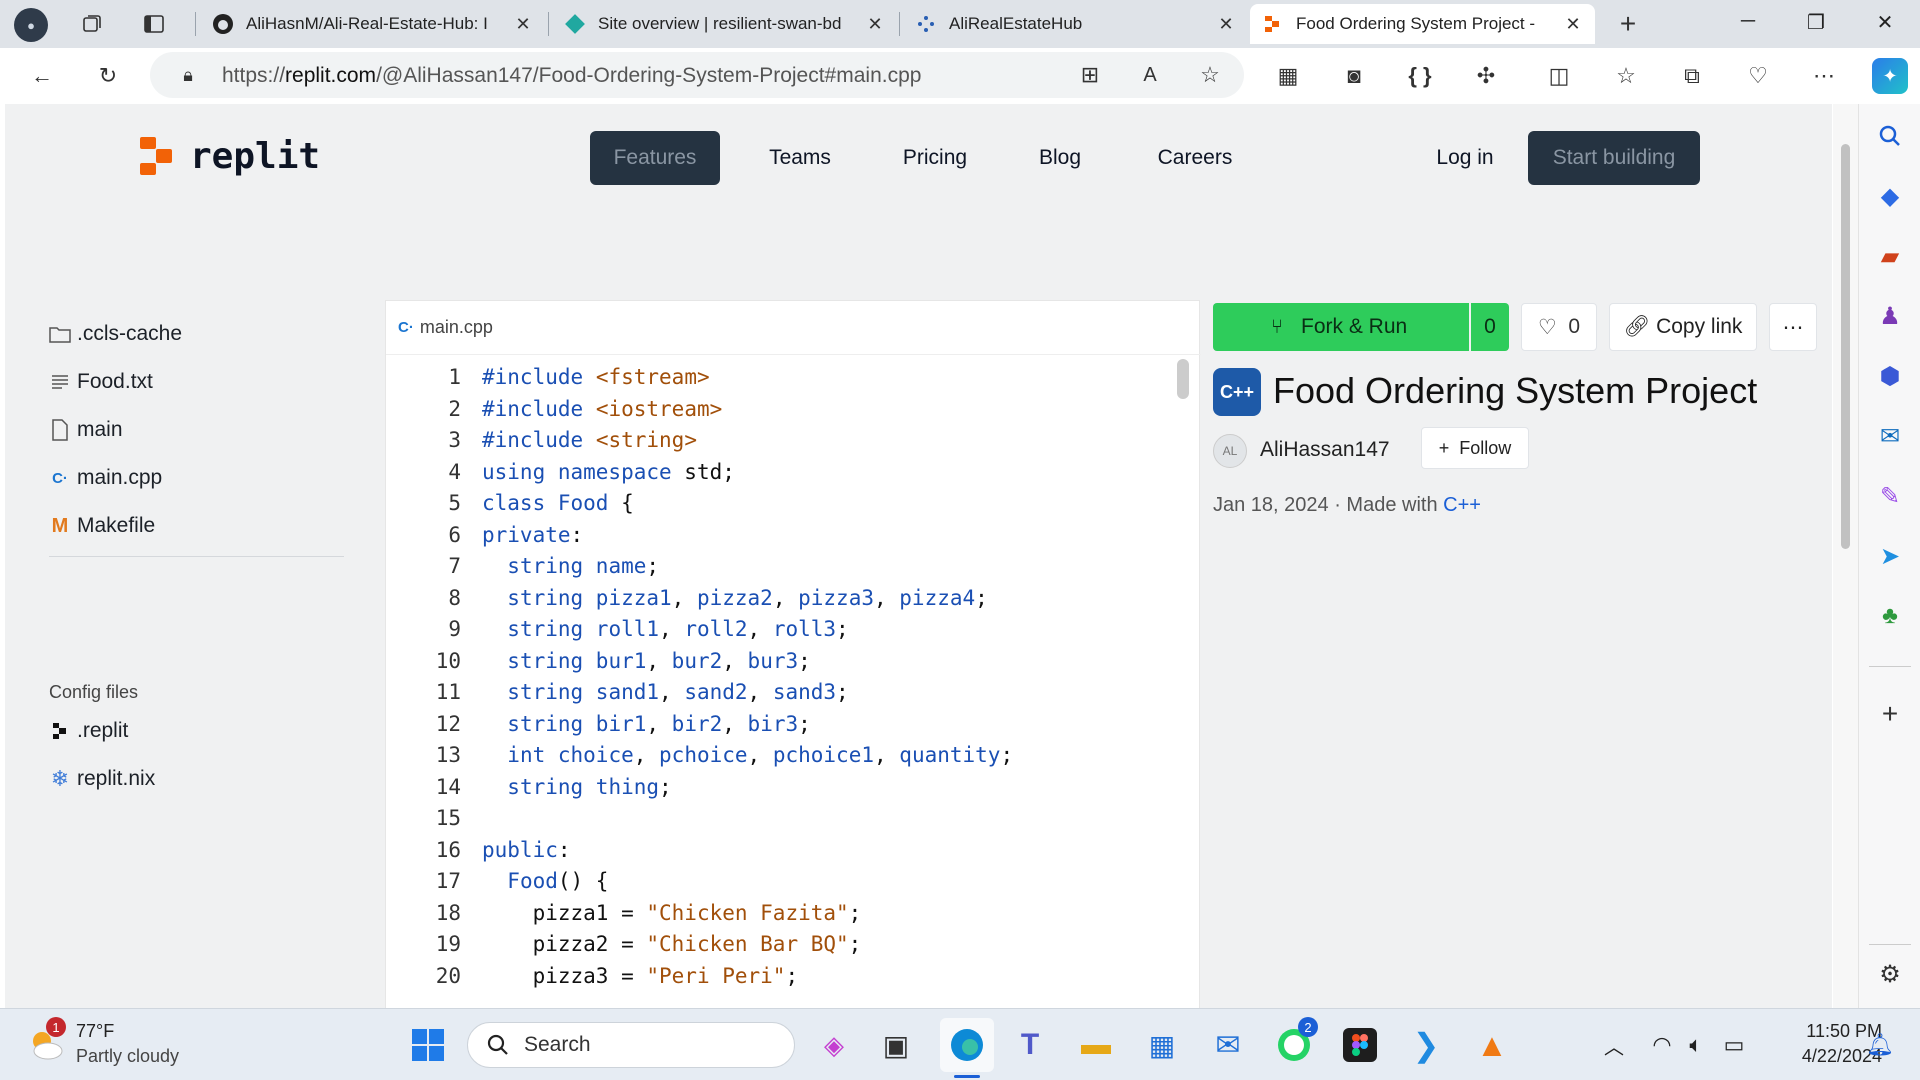 The width and height of the screenshot is (1920, 1080). Describe the element at coordinates (1890, 256) in the screenshot. I see `tools-briefcase-icon: ▰` at that location.